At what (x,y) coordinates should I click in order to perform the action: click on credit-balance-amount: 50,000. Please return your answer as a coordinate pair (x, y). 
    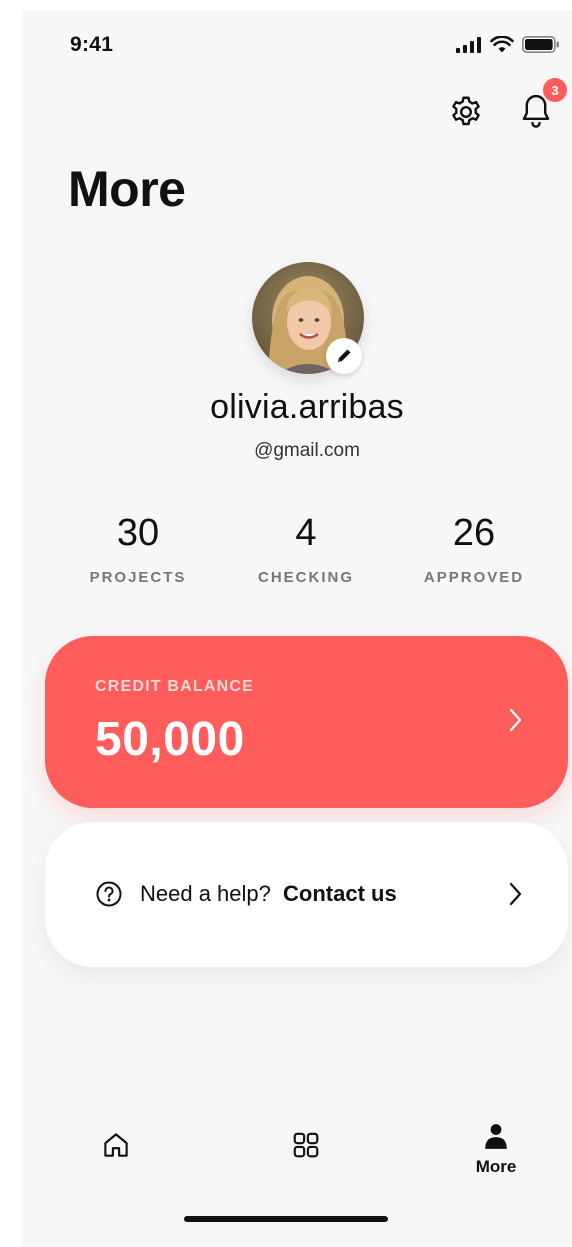
    Looking at the image, I should click on (170, 739).